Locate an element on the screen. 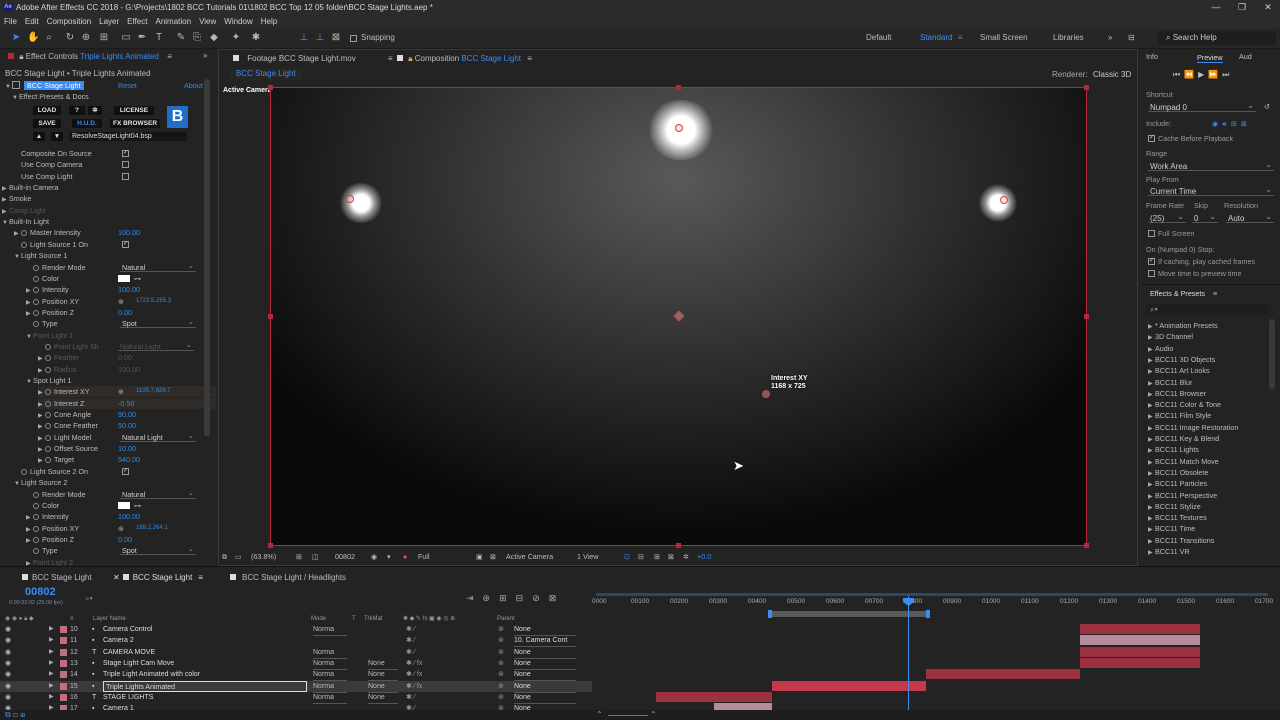  save-button: SAVE is located at coordinates (47, 123).